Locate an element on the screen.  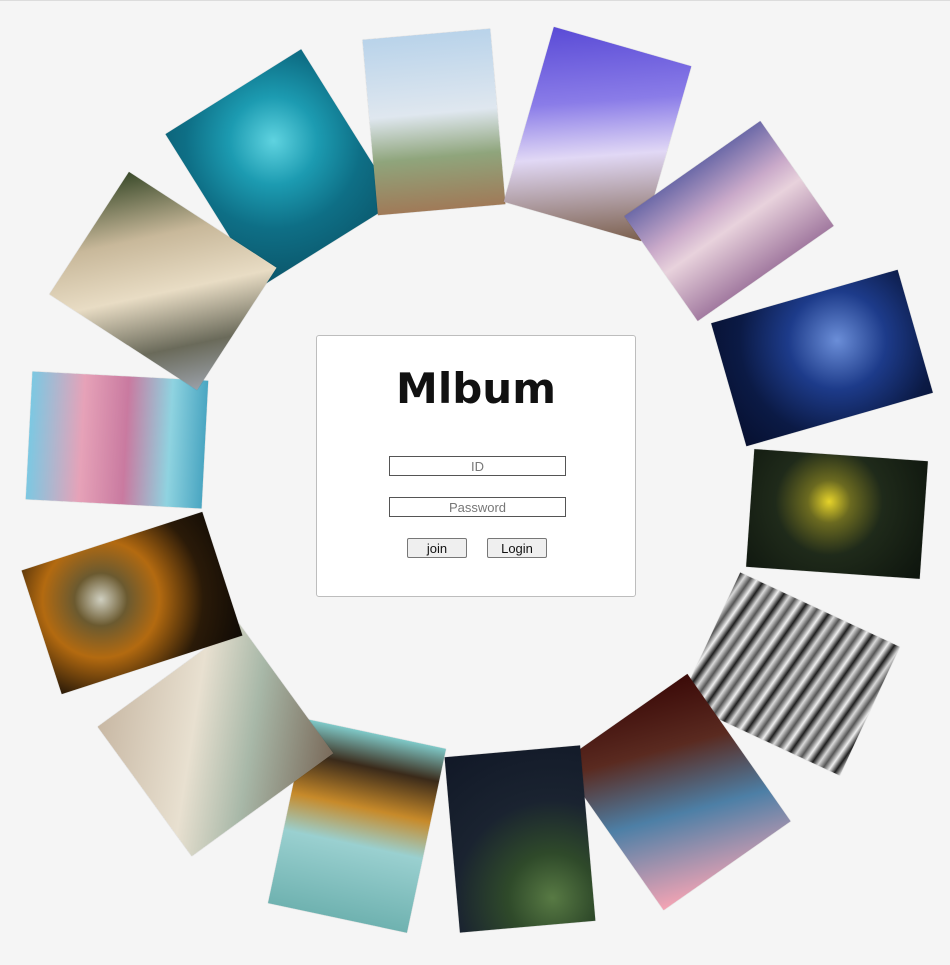
photo-ice-cream-shop is located at coordinates (117, 440).